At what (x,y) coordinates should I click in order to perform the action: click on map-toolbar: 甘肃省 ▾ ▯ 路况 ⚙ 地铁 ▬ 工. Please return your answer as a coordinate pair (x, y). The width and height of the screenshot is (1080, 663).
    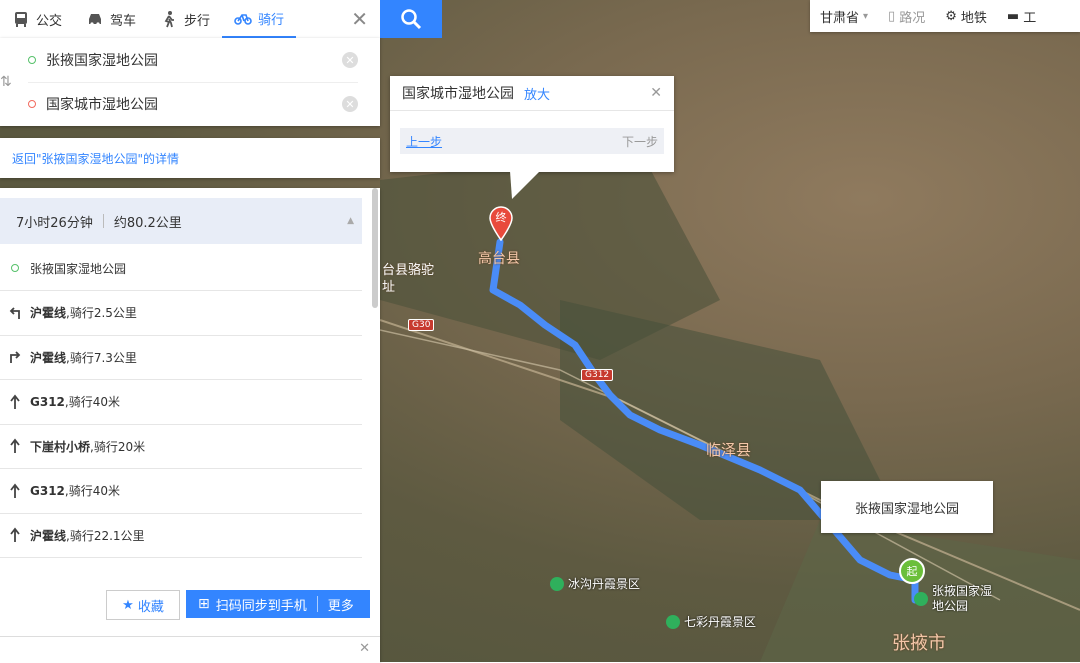
    Looking at the image, I should click on (945, 16).